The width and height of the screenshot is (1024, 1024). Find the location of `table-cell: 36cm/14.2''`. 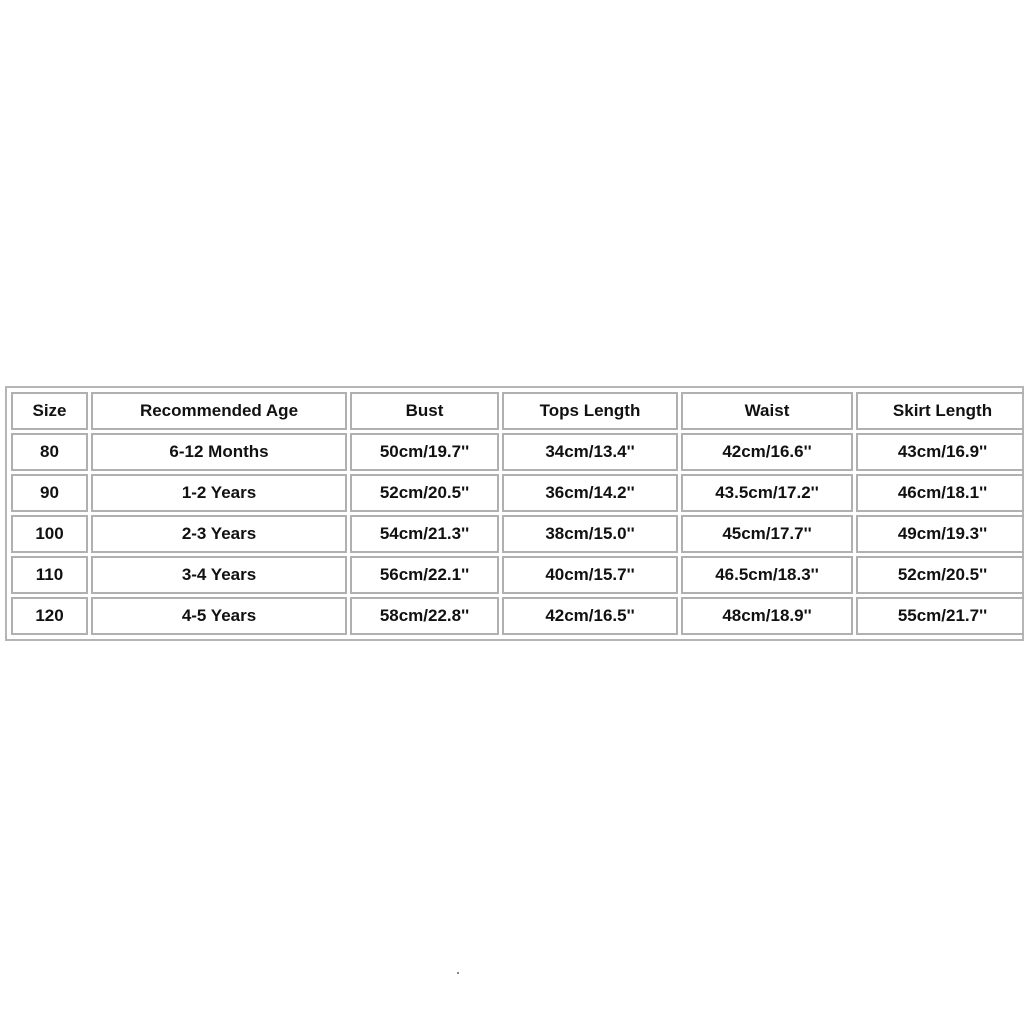

table-cell: 36cm/14.2'' is located at coordinates (590, 493).